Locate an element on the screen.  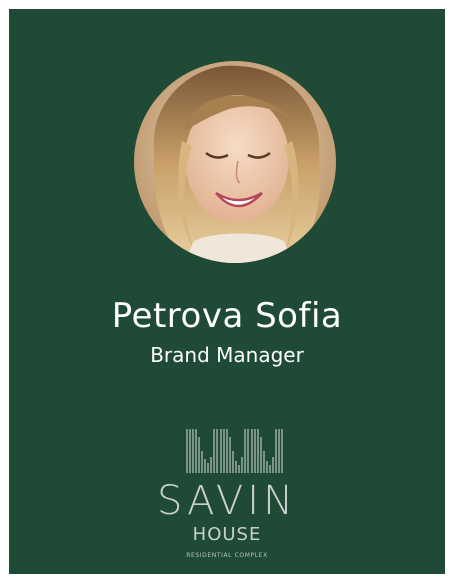
brand-name: SAVIN is located at coordinates (227, 501).